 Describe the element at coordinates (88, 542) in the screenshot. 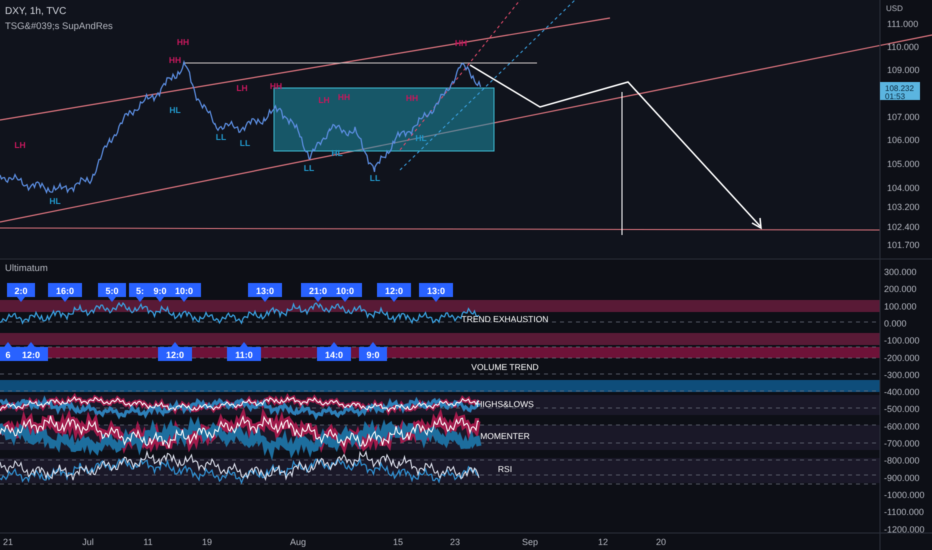

I see `time-axis-label: Jul` at that location.